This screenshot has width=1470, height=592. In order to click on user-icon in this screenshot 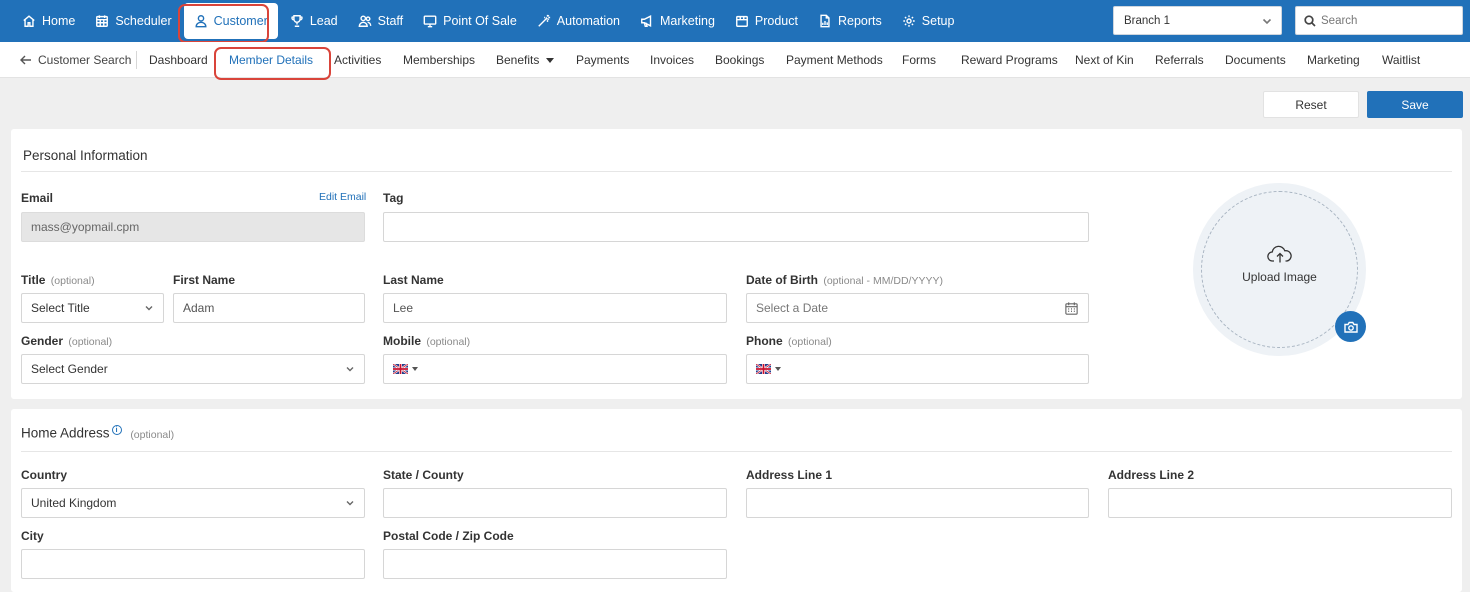, I will do `click(201, 21)`.